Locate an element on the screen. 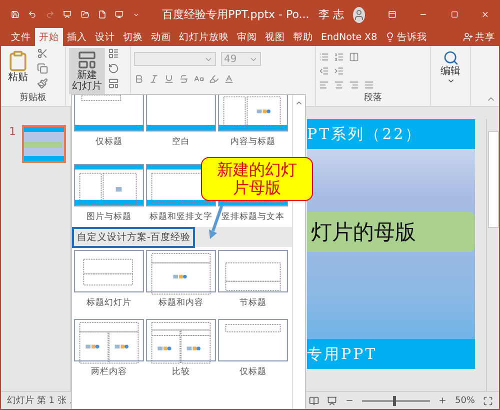 The width and height of the screenshot is (500, 410). ribbon-tab: 设计 is located at coordinates (105, 37).